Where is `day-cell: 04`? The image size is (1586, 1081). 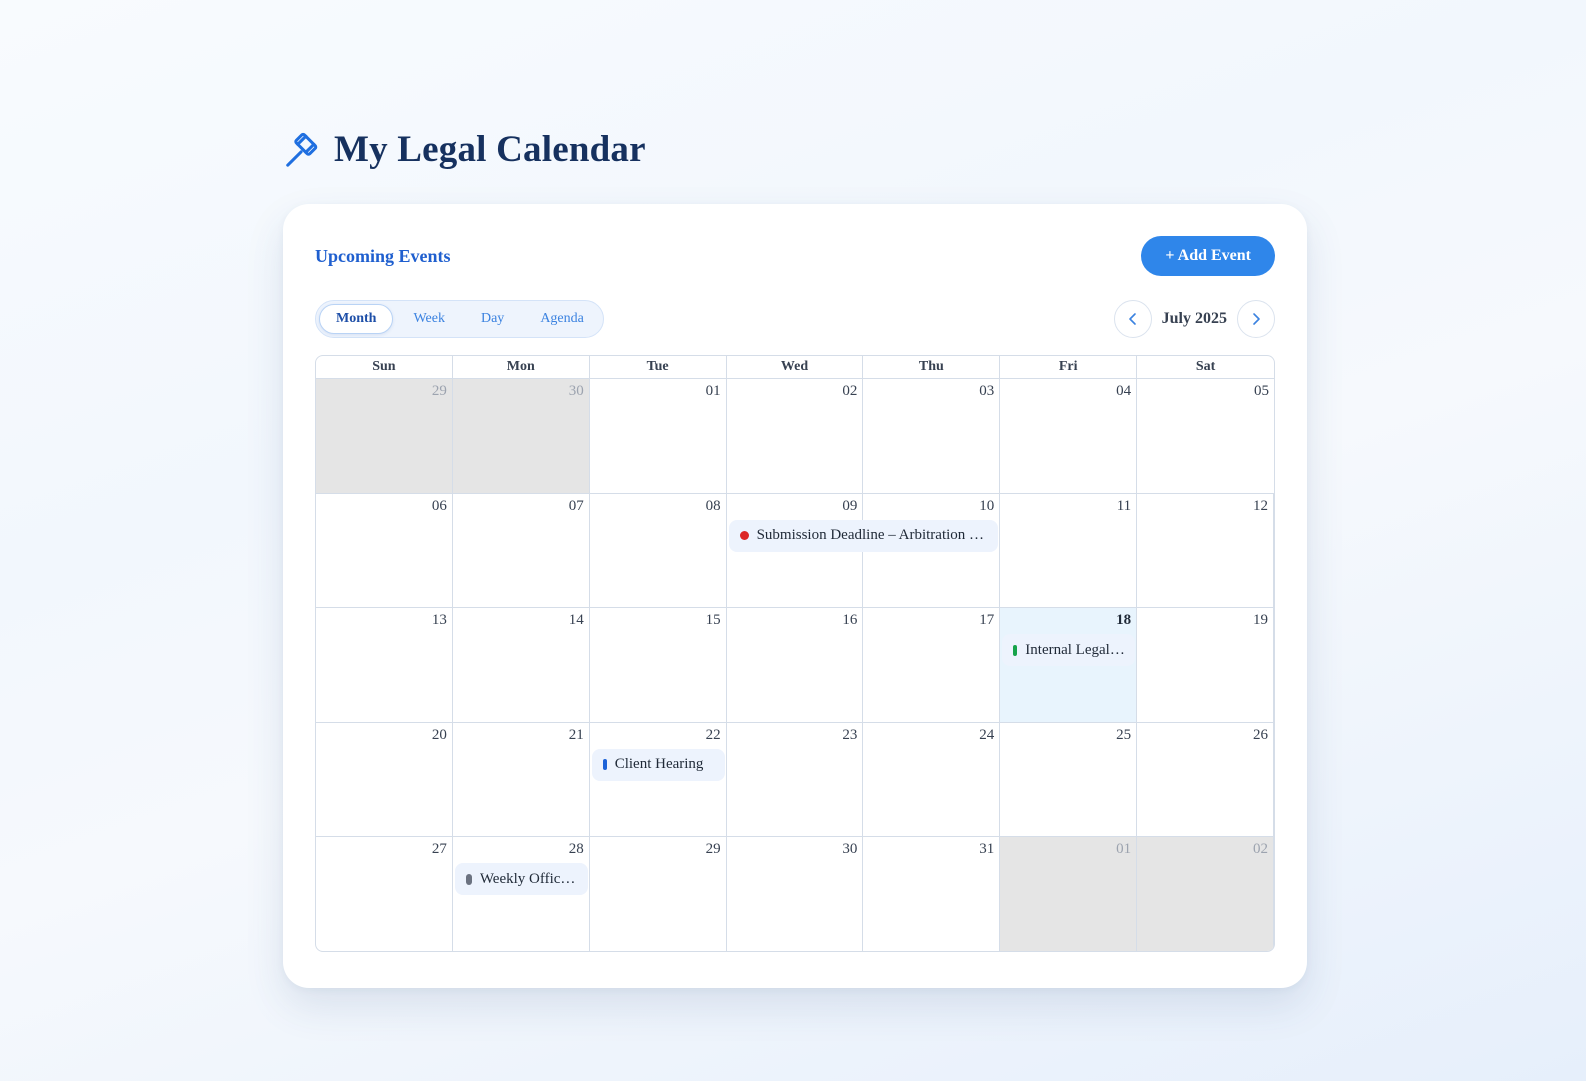
day-cell: 04 is located at coordinates (1069, 436).